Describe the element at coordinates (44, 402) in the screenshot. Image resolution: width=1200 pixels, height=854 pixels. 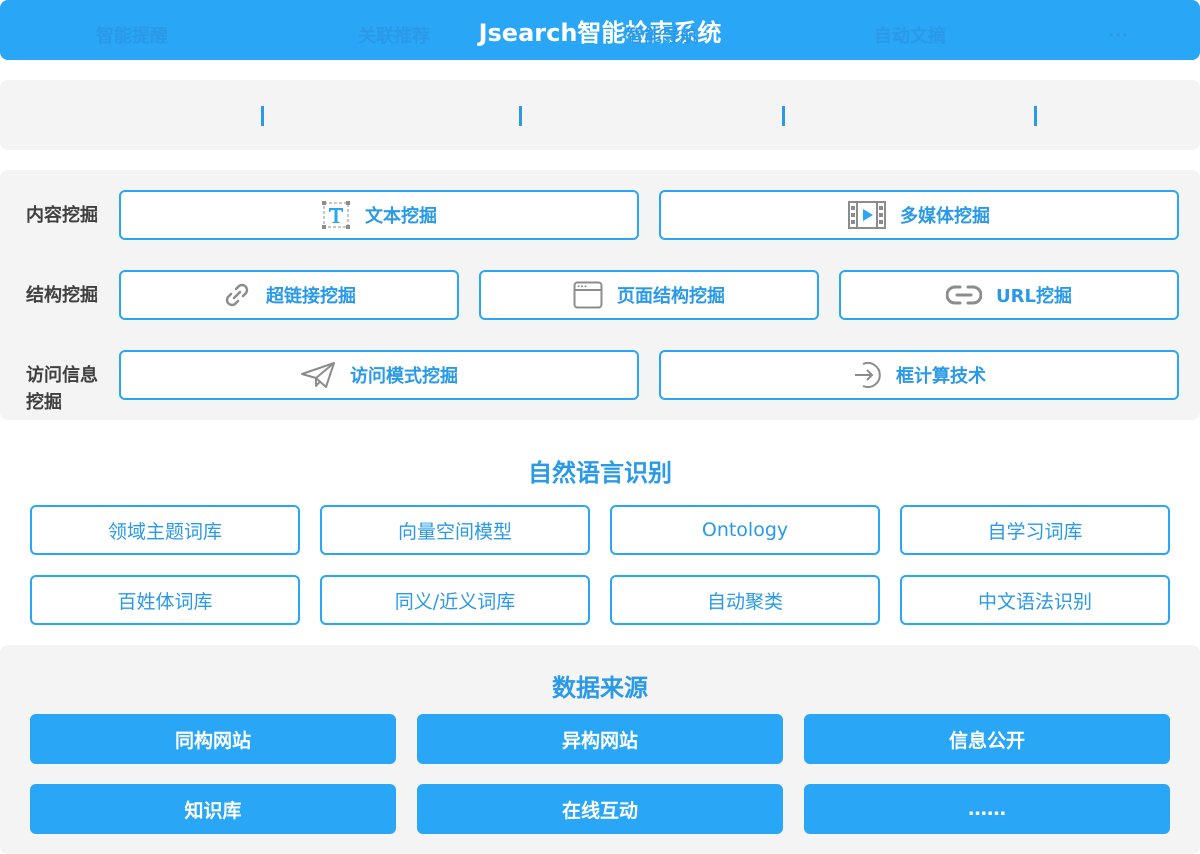
I see `access-mining-label-line2: 挖掘` at that location.